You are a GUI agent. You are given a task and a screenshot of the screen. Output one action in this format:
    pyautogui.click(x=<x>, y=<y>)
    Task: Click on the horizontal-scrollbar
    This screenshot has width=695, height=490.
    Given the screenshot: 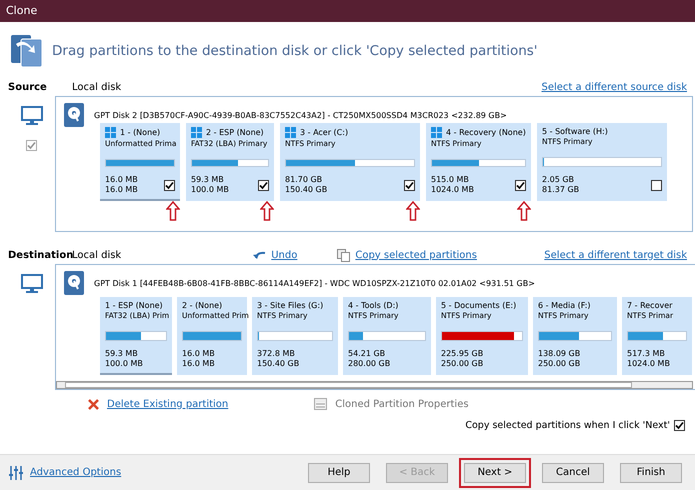 What is the action you would take?
    pyautogui.click(x=374, y=385)
    